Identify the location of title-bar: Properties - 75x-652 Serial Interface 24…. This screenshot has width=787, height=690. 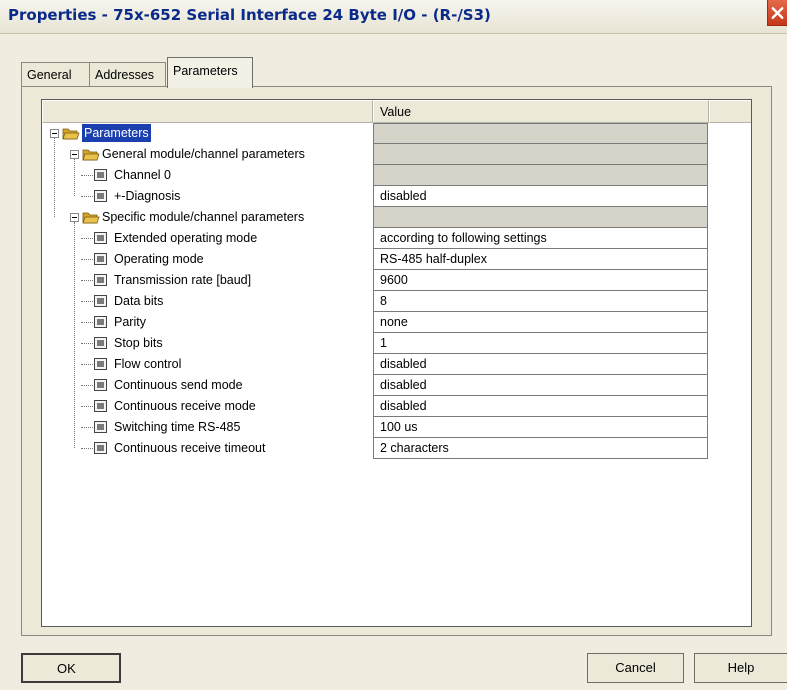
(393, 17).